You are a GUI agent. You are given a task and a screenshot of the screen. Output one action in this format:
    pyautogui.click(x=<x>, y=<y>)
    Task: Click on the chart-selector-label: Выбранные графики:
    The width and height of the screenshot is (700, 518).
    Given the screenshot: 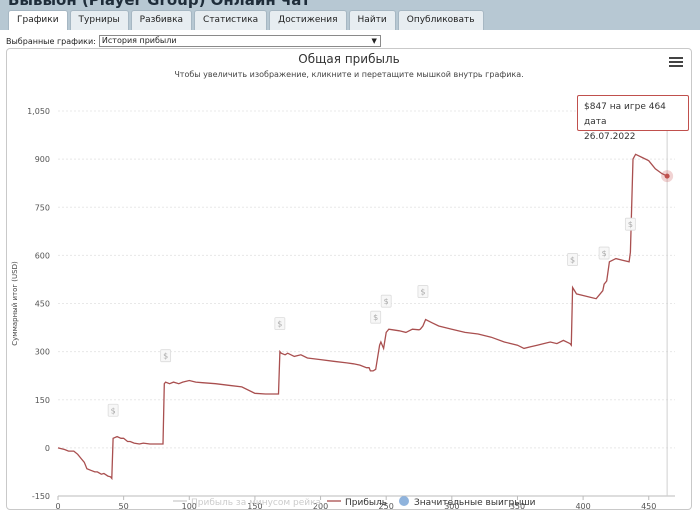 What is the action you would take?
    pyautogui.click(x=51, y=41)
    